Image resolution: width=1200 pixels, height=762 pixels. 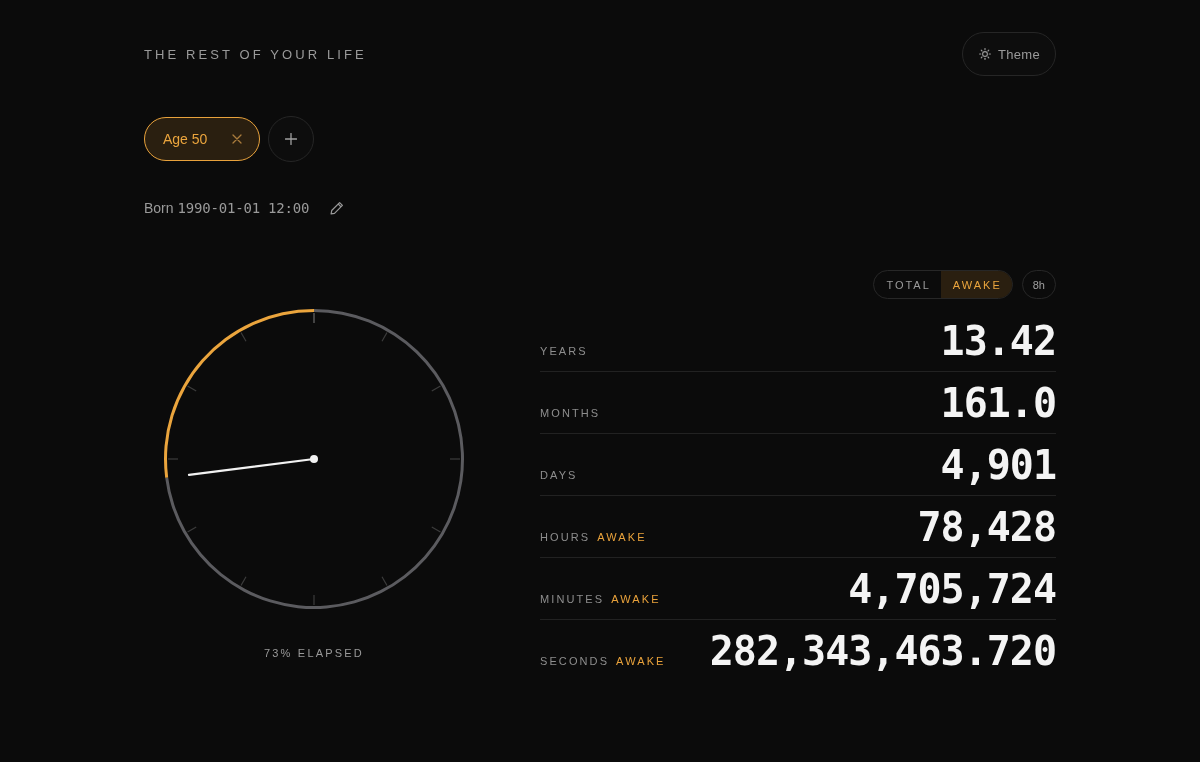 I want to click on elapsed-caption: 73% ELAPSED, so click(x=314, y=653).